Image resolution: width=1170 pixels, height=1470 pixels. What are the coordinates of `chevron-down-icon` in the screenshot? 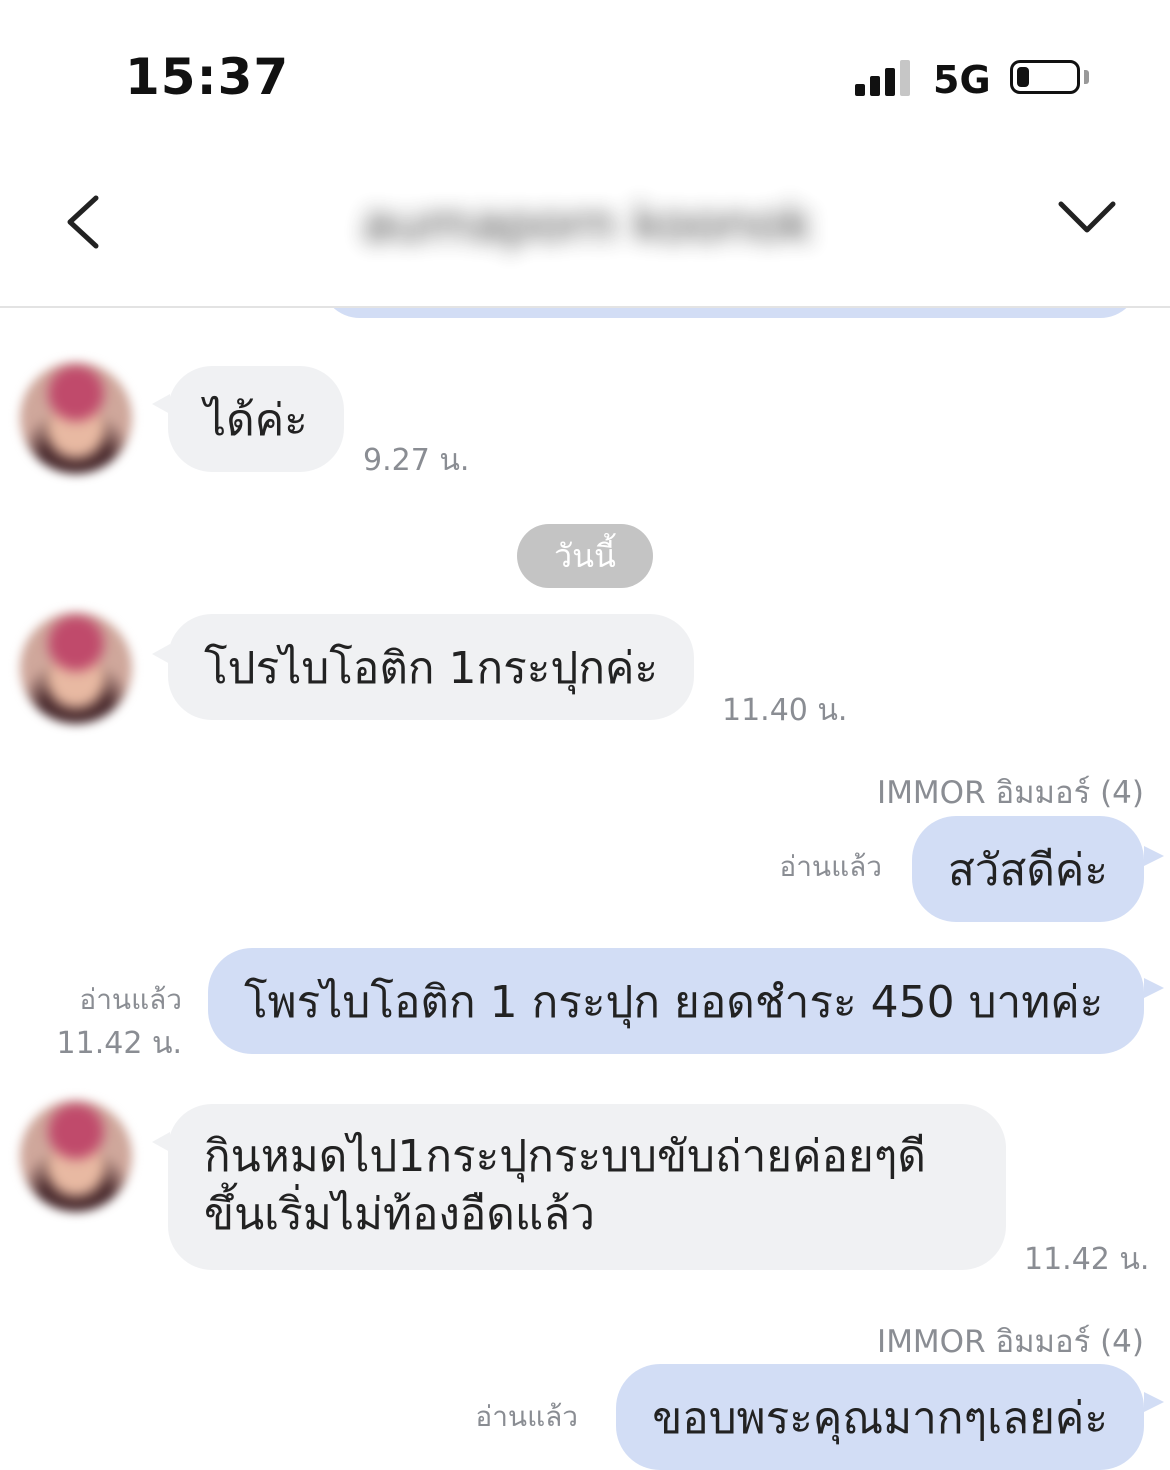 It's located at (1087, 218).